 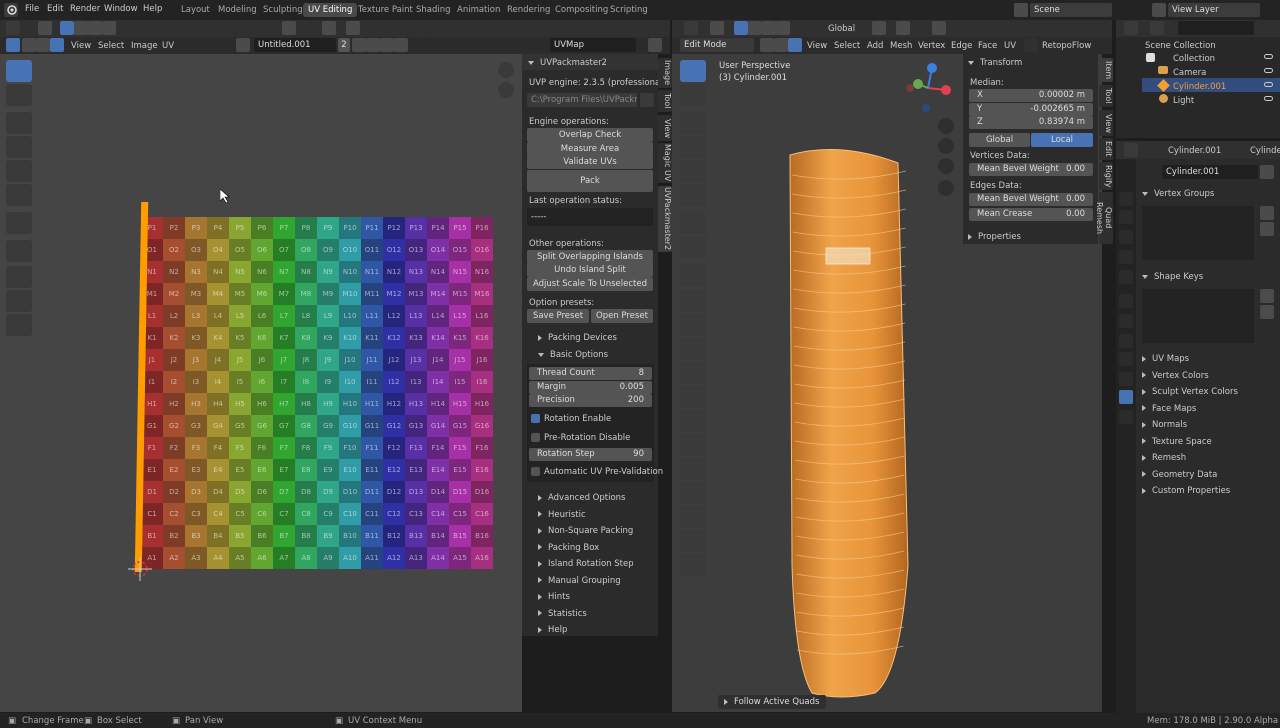 What do you see at coordinates (1267, 296) in the screenshot?
I see `add-shape-key-icon` at bounding box center [1267, 296].